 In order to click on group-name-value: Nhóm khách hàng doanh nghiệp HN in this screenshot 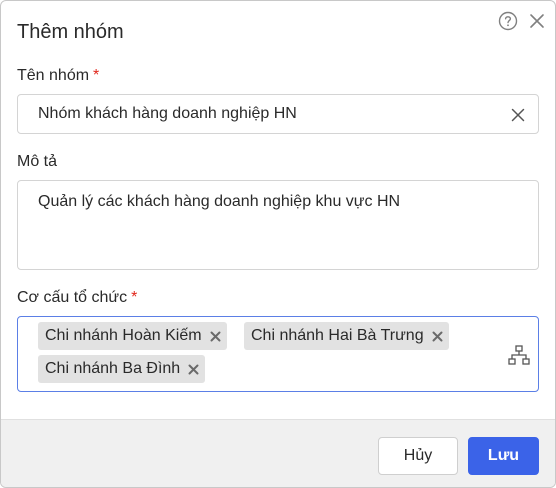, I will do `click(167, 113)`.